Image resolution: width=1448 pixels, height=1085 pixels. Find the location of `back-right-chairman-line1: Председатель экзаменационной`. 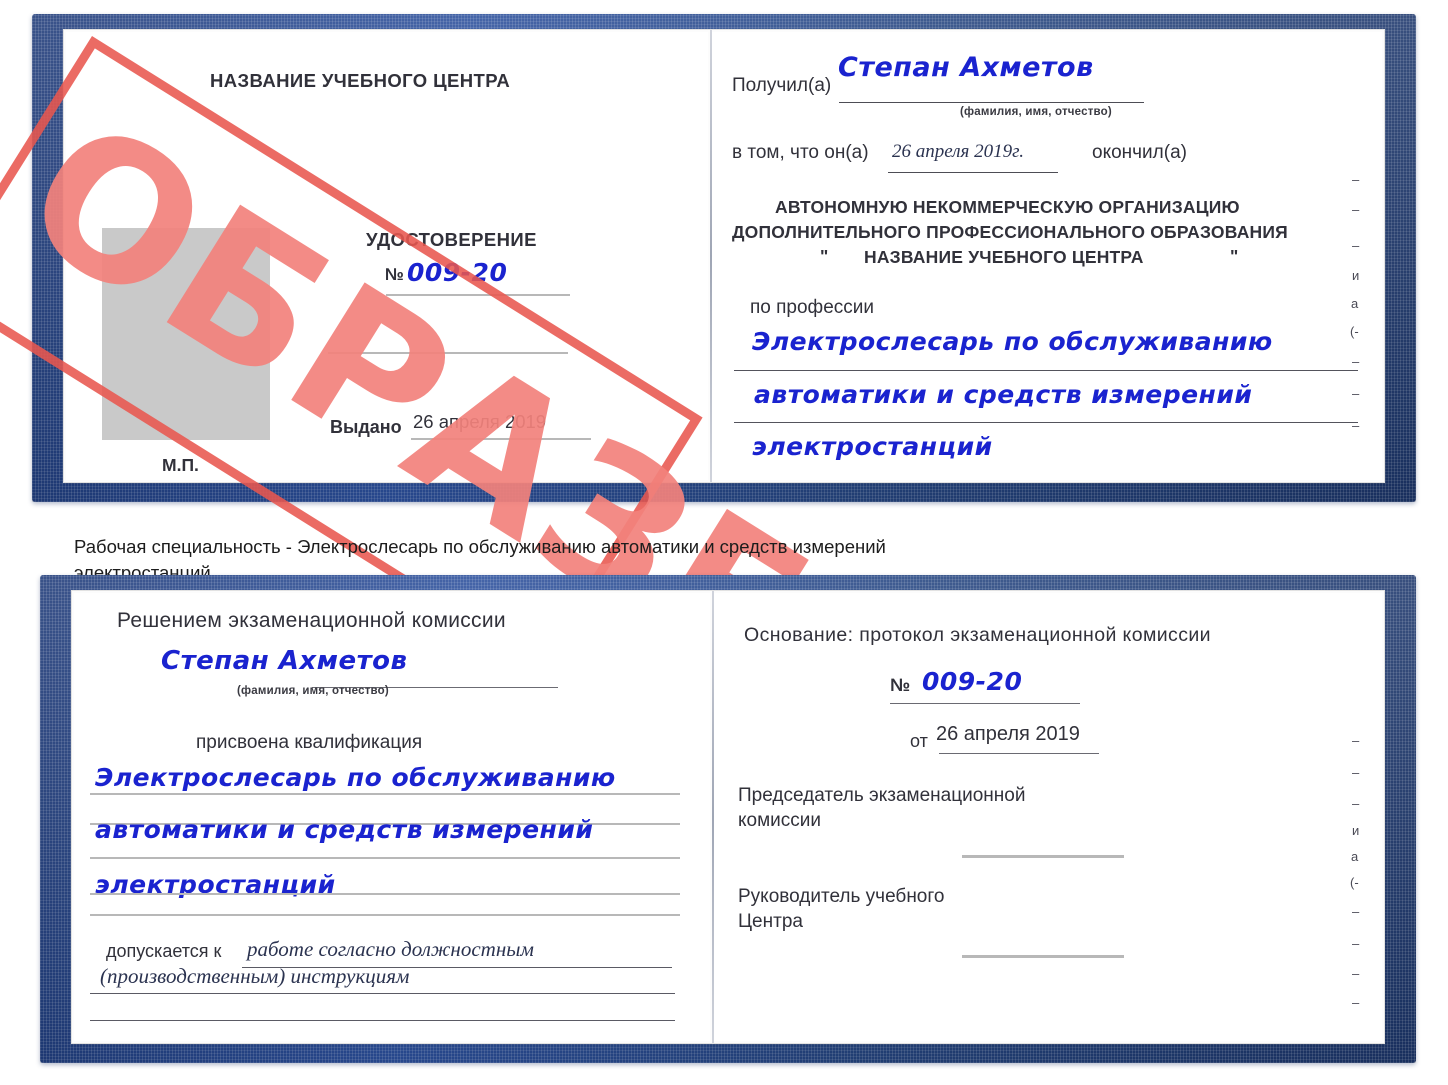

back-right-chairman-line1: Председатель экзаменационной is located at coordinates (882, 795).